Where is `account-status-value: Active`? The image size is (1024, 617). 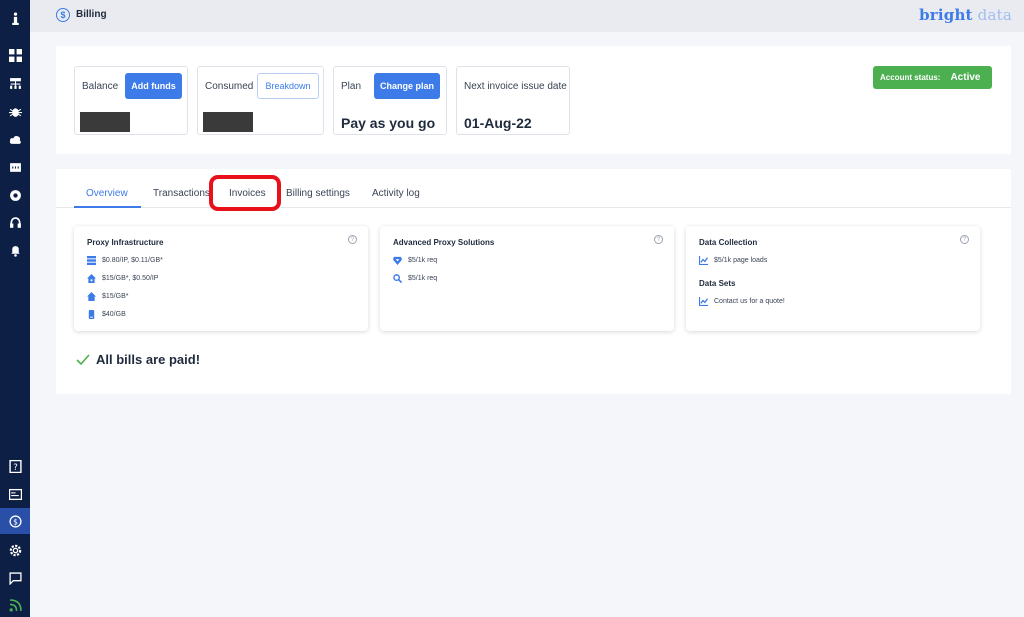 account-status-value: Active is located at coordinates (965, 77).